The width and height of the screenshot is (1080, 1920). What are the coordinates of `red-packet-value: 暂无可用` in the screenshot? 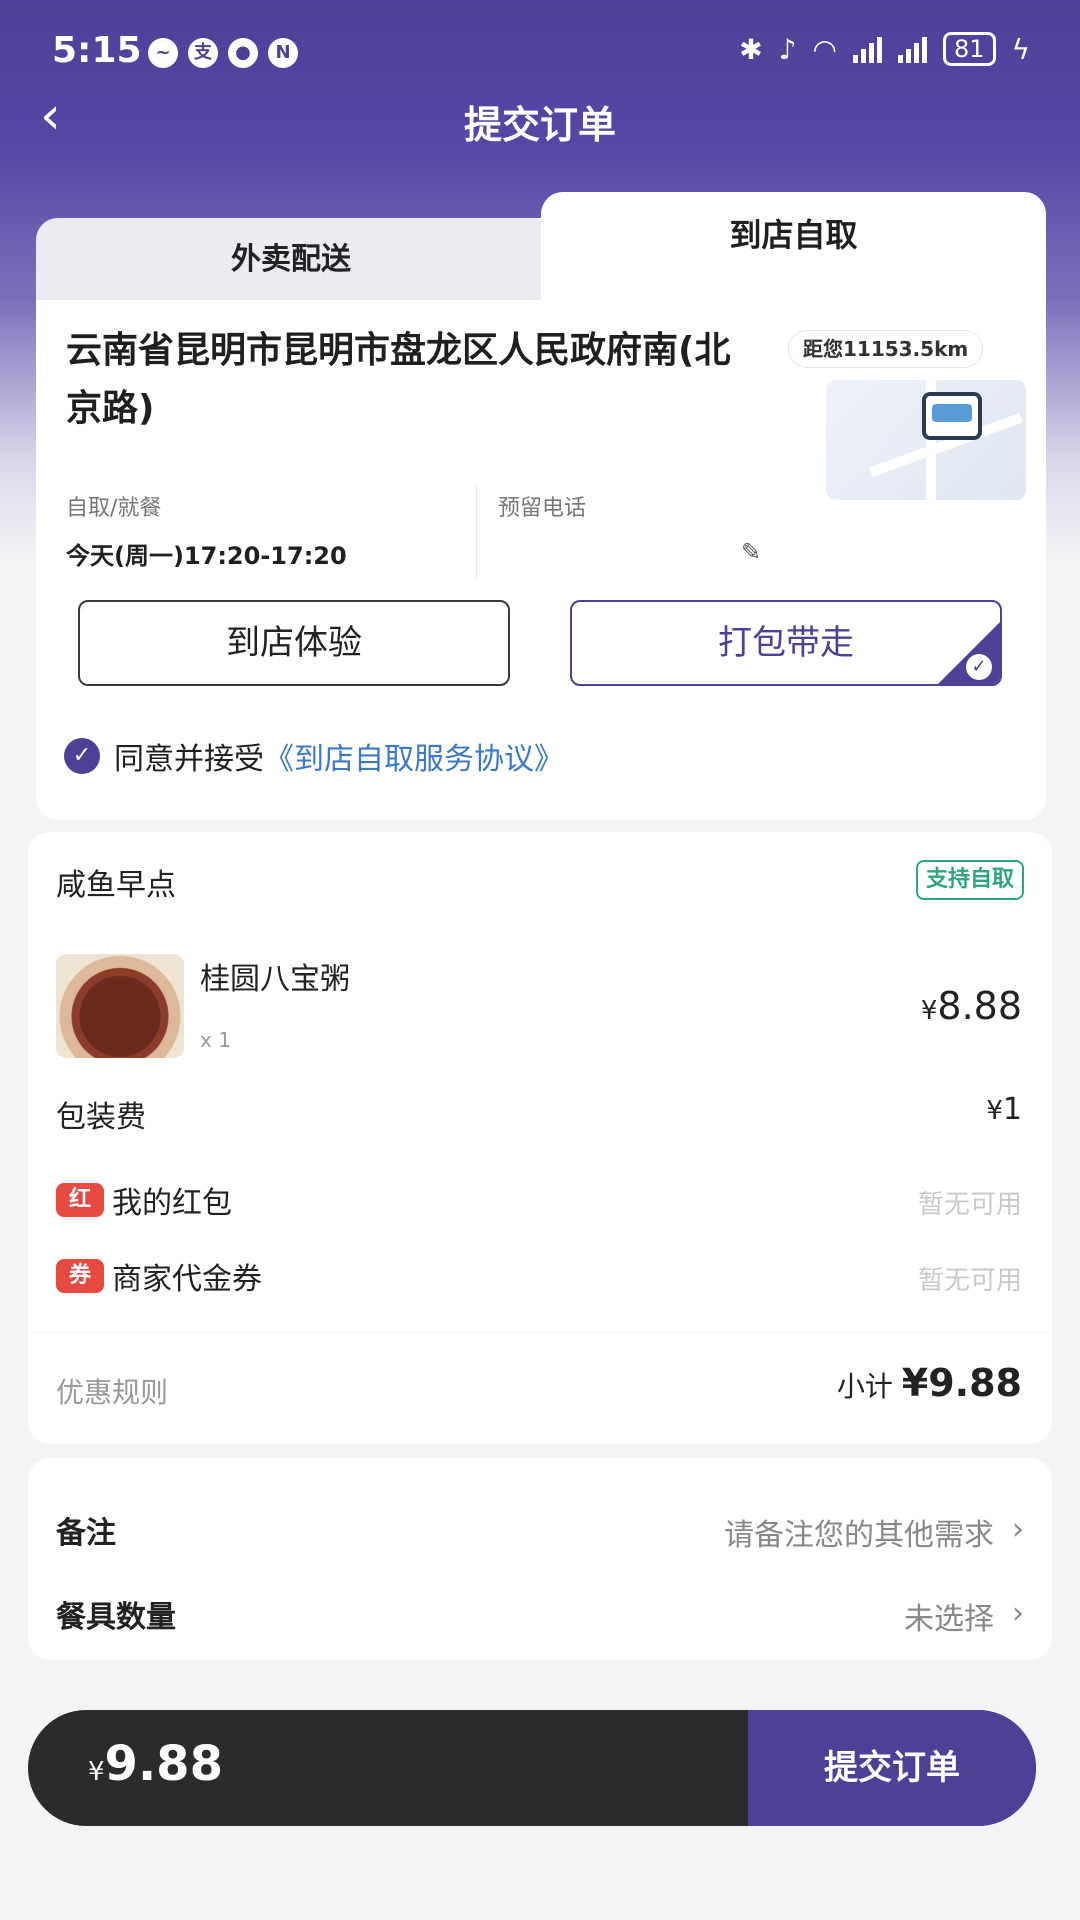 It's located at (969, 1205).